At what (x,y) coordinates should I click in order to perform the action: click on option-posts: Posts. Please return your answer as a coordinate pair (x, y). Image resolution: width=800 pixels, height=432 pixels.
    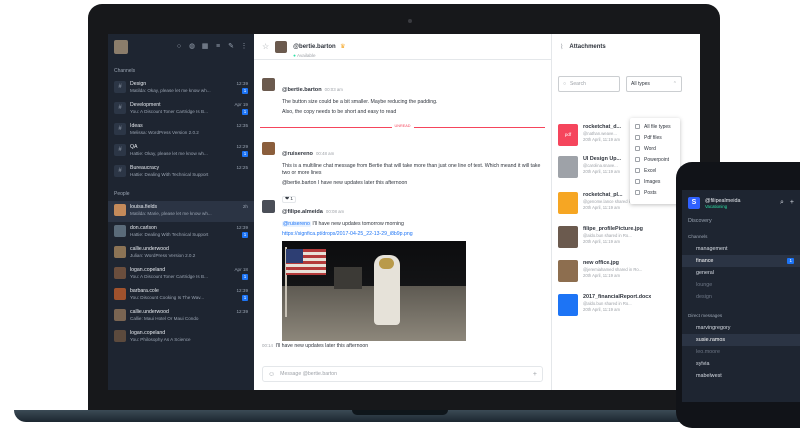
    Looking at the image, I should click on (655, 192).